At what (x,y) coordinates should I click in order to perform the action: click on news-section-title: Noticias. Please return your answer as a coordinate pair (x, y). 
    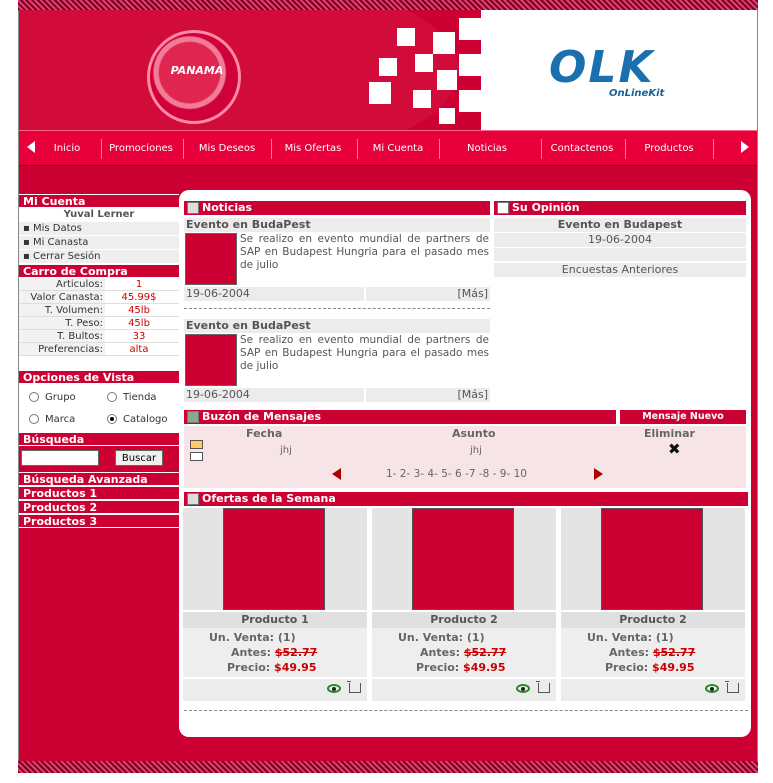
    Looking at the image, I should click on (337, 208).